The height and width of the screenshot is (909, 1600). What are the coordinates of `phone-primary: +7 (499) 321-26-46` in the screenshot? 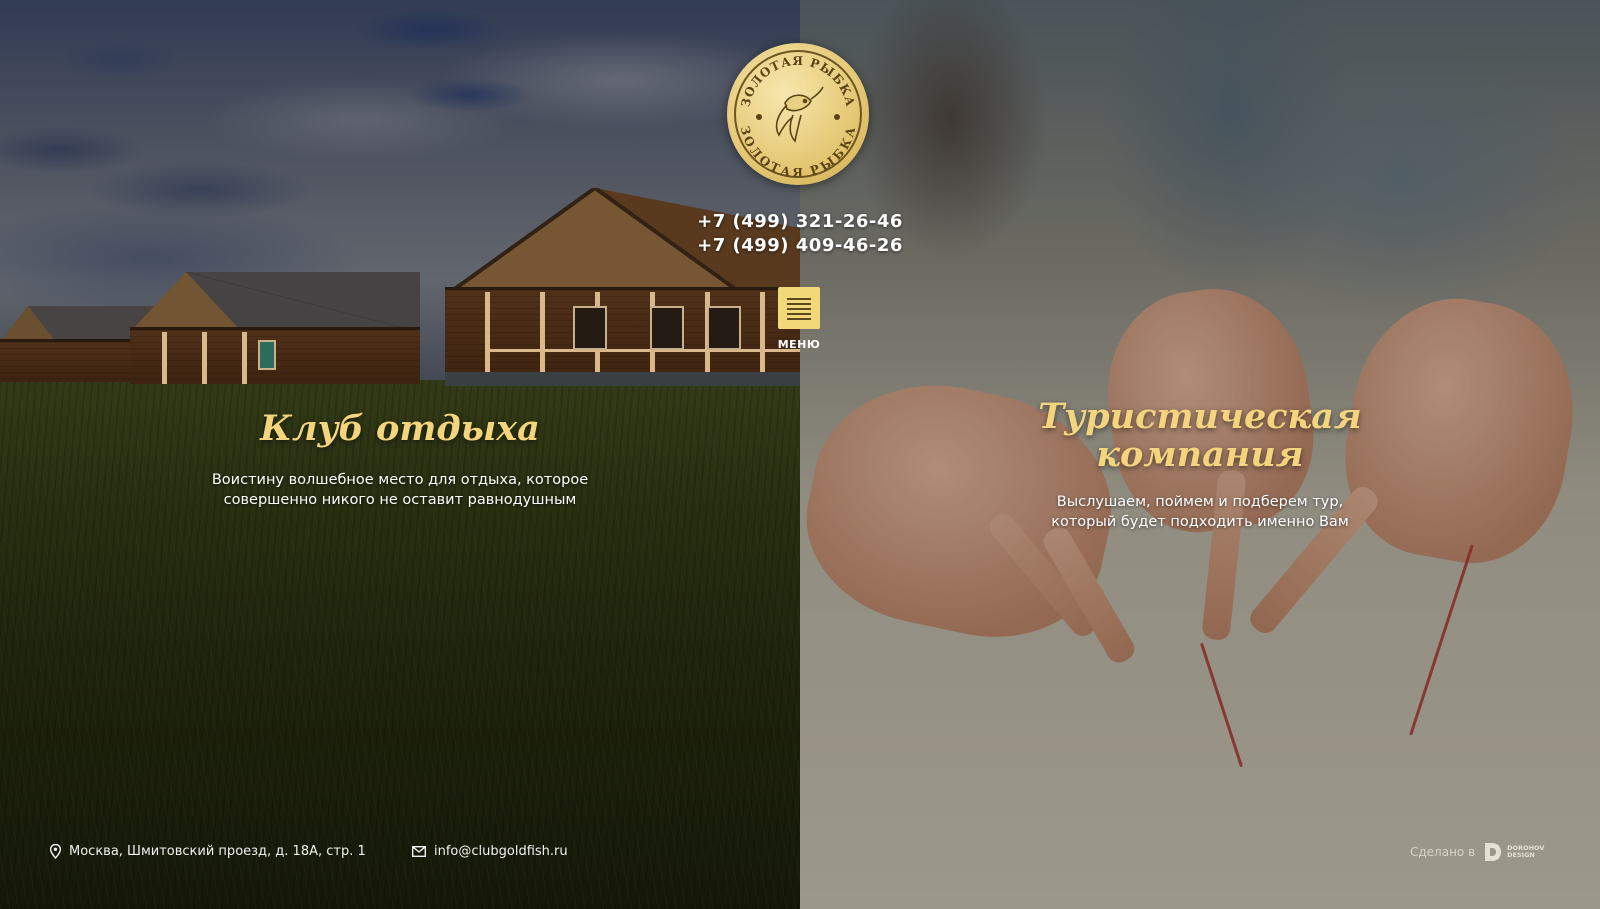 It's located at (800, 222).